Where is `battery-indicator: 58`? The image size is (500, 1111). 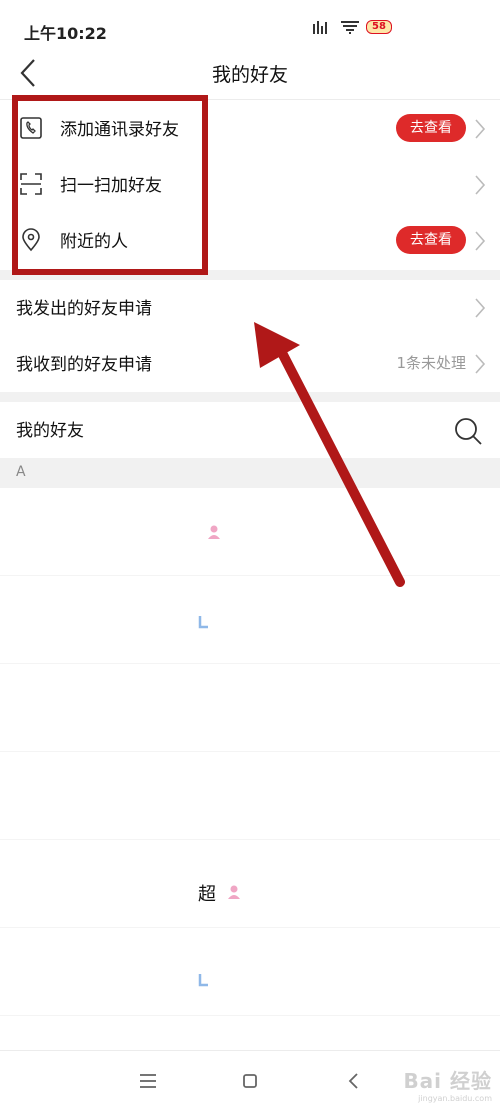
battery-indicator: 58 is located at coordinates (379, 27).